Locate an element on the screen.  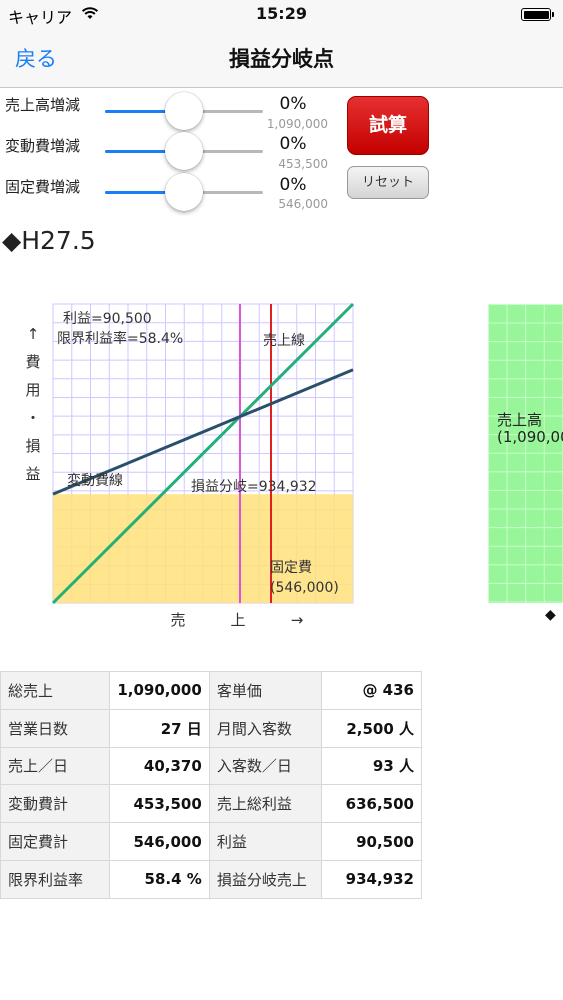
x-axis-label-part: 売 is located at coordinates (177, 620).